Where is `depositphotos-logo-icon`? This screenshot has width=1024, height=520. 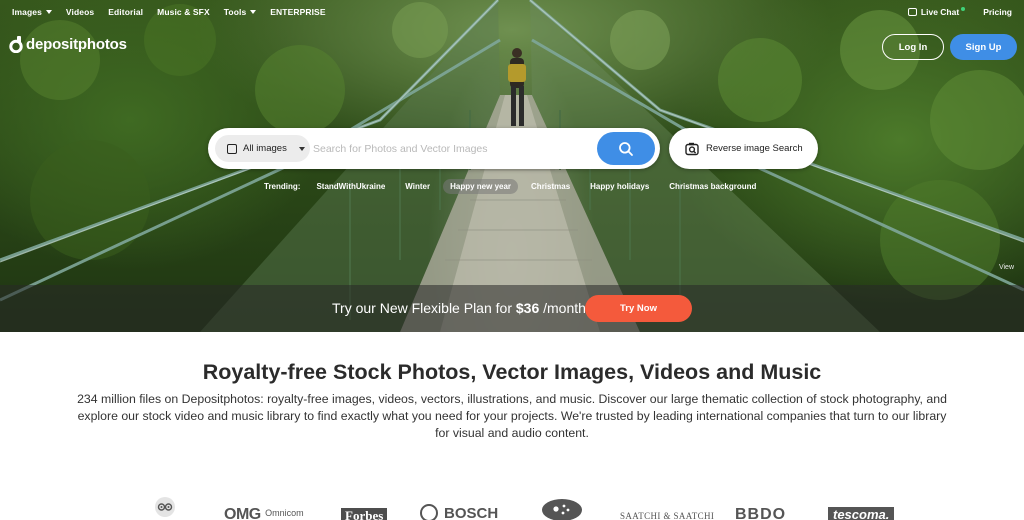 depositphotos-logo-icon is located at coordinates (16, 44).